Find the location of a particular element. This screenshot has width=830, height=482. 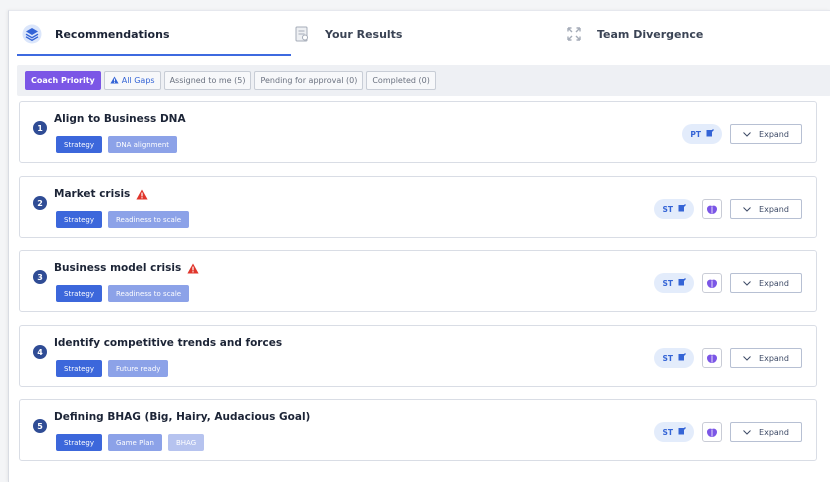

recommendation-title-text: Identify competitive trends and forces is located at coordinates (168, 343).